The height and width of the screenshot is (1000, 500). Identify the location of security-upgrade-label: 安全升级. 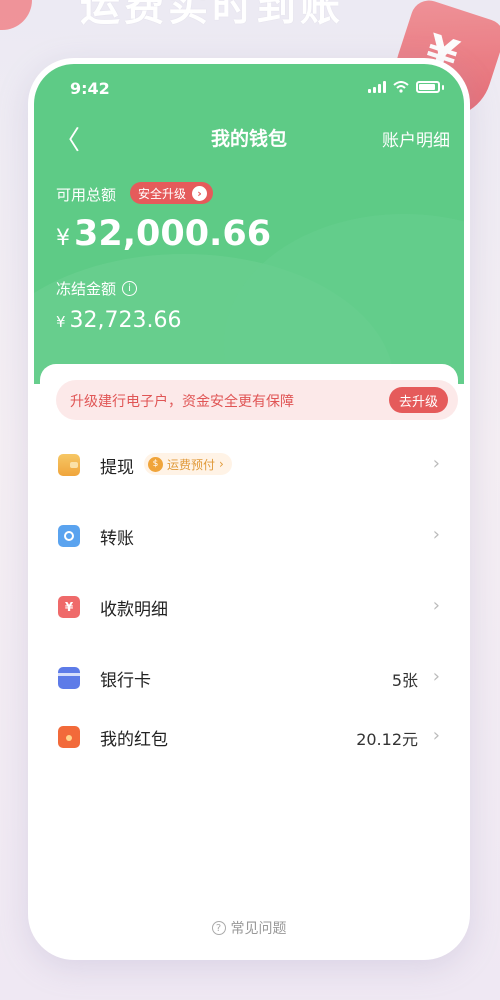
(162, 193).